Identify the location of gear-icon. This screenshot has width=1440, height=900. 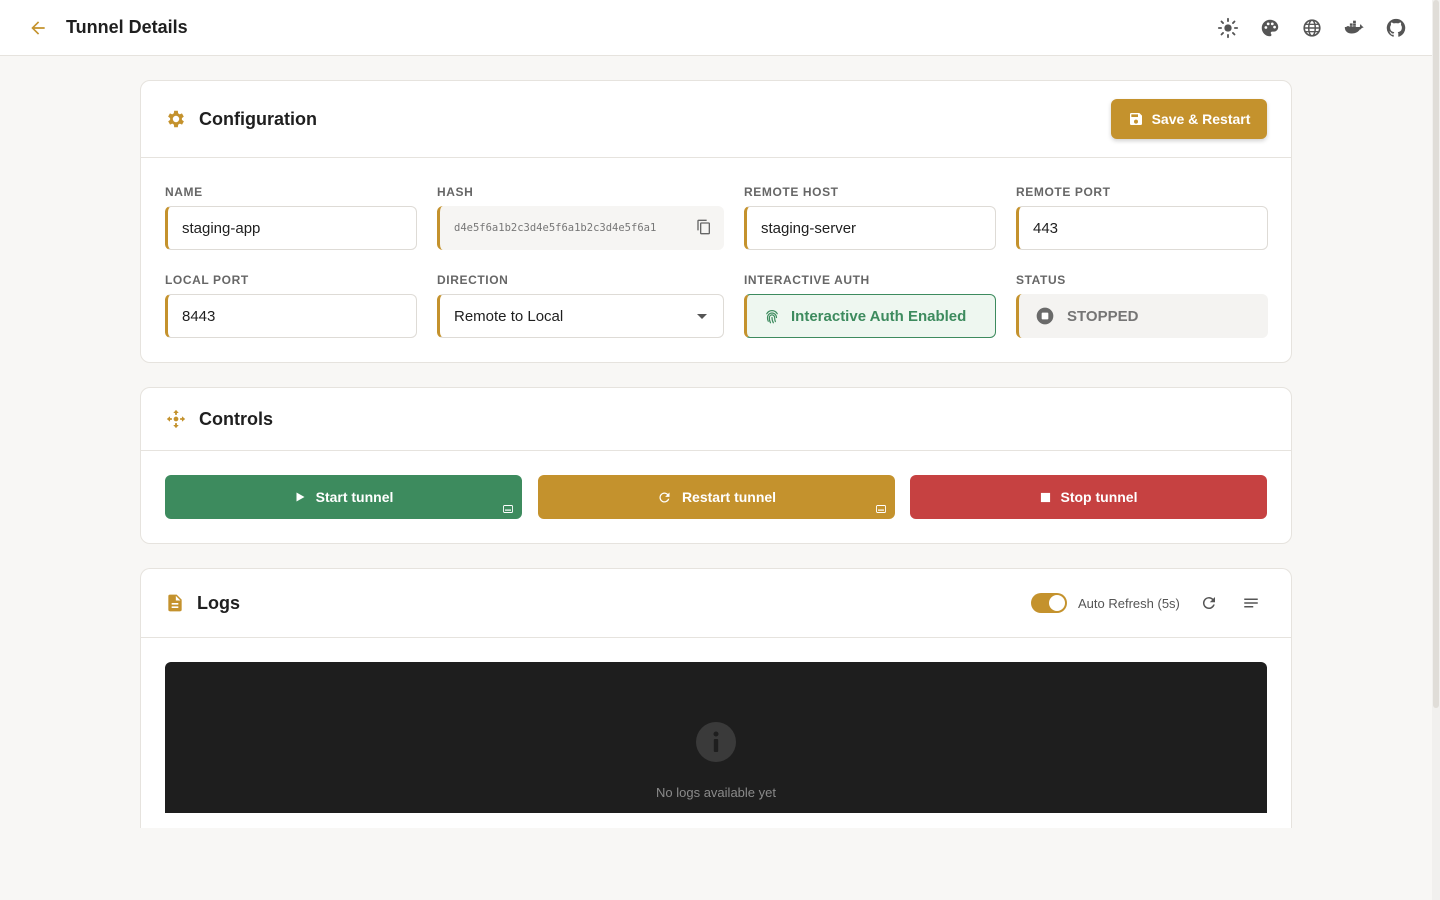
(176, 119).